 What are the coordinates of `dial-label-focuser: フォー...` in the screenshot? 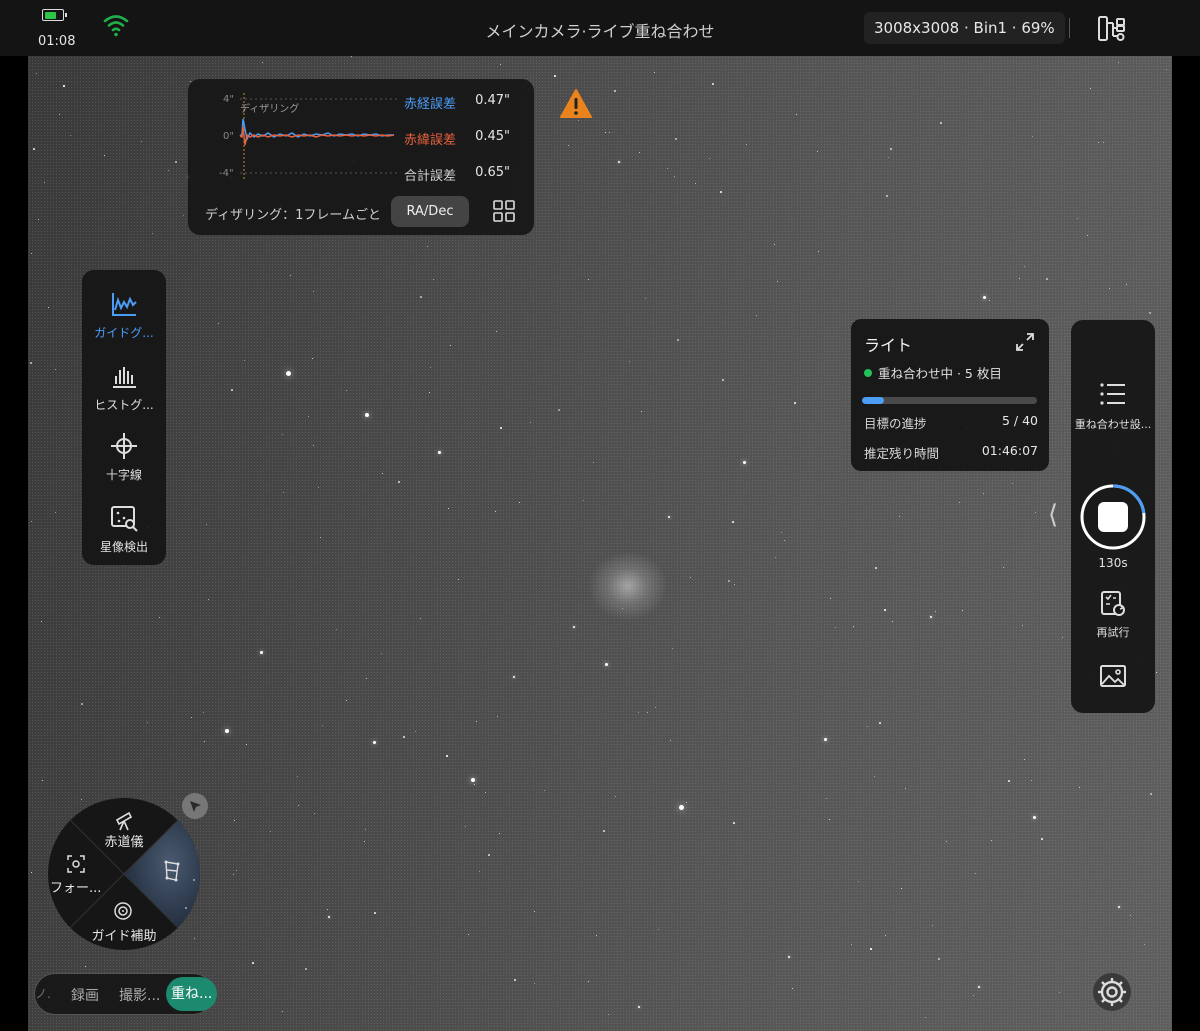 It's located at (75, 888).